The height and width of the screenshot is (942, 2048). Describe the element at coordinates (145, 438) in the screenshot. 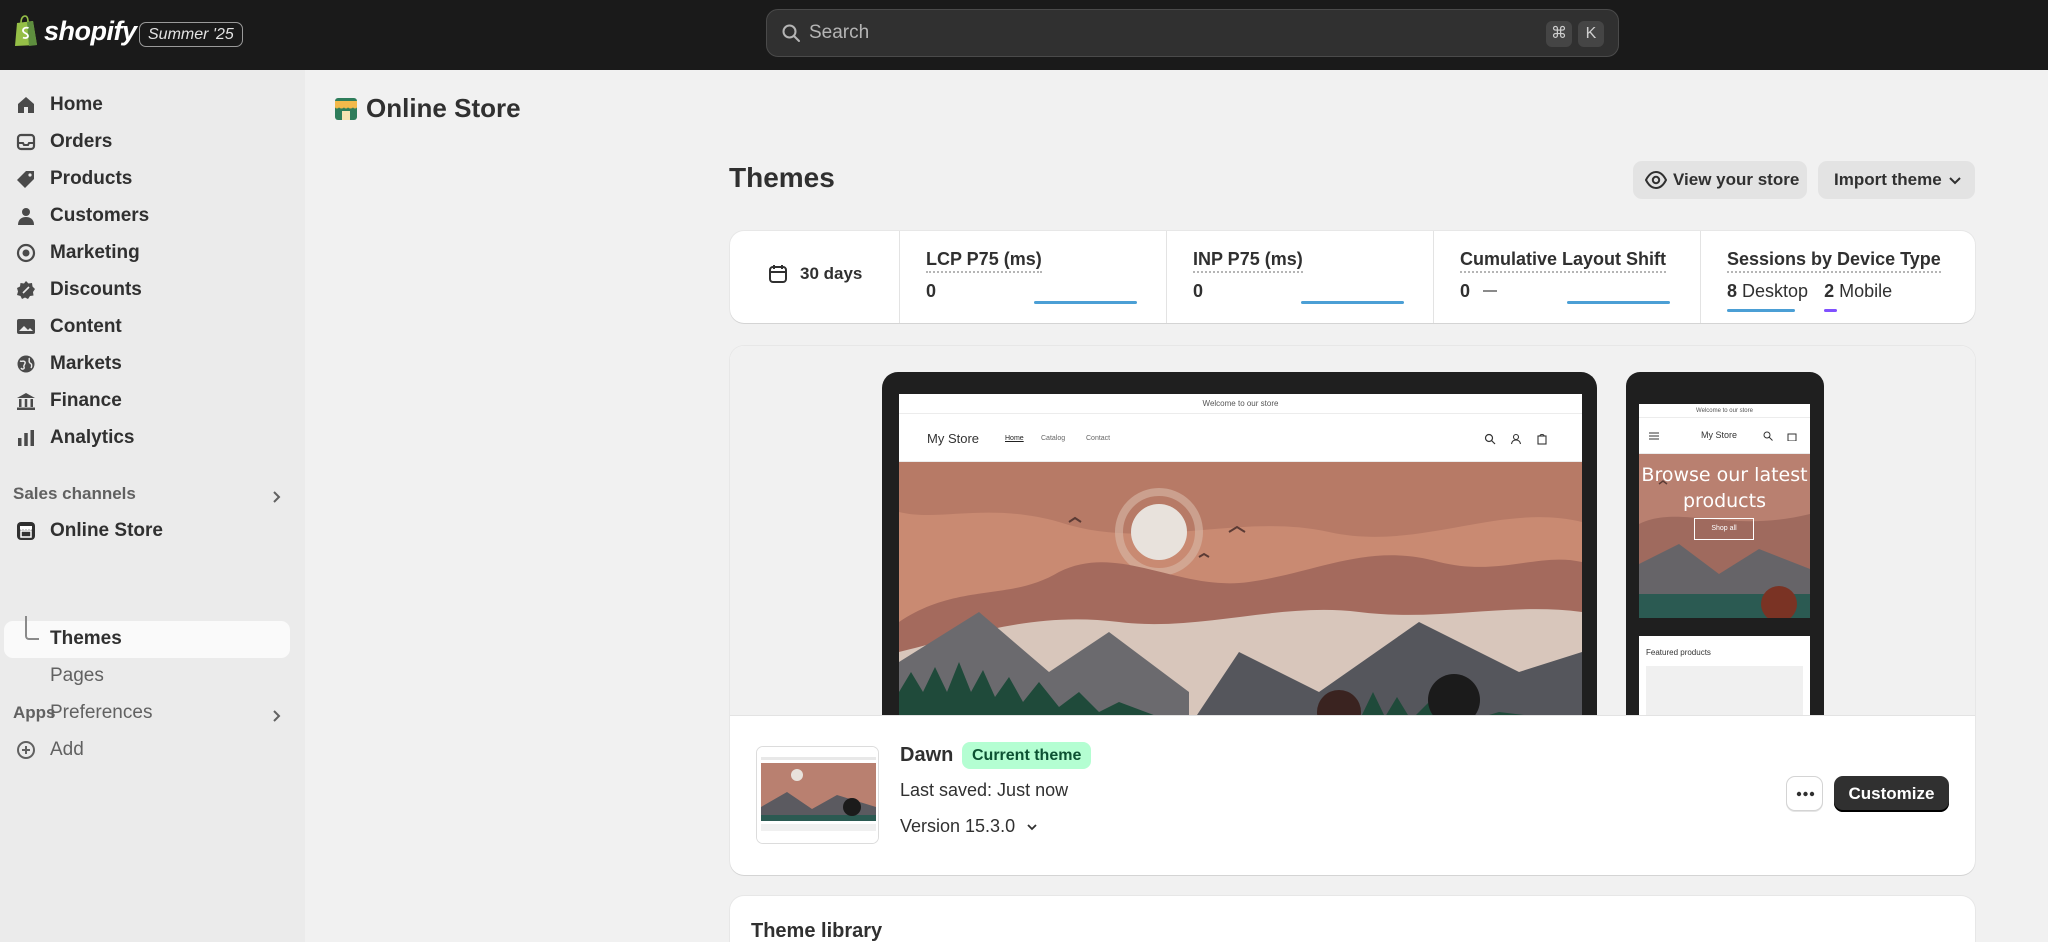

I see `sidebar-item-analytics: Analytics` at that location.